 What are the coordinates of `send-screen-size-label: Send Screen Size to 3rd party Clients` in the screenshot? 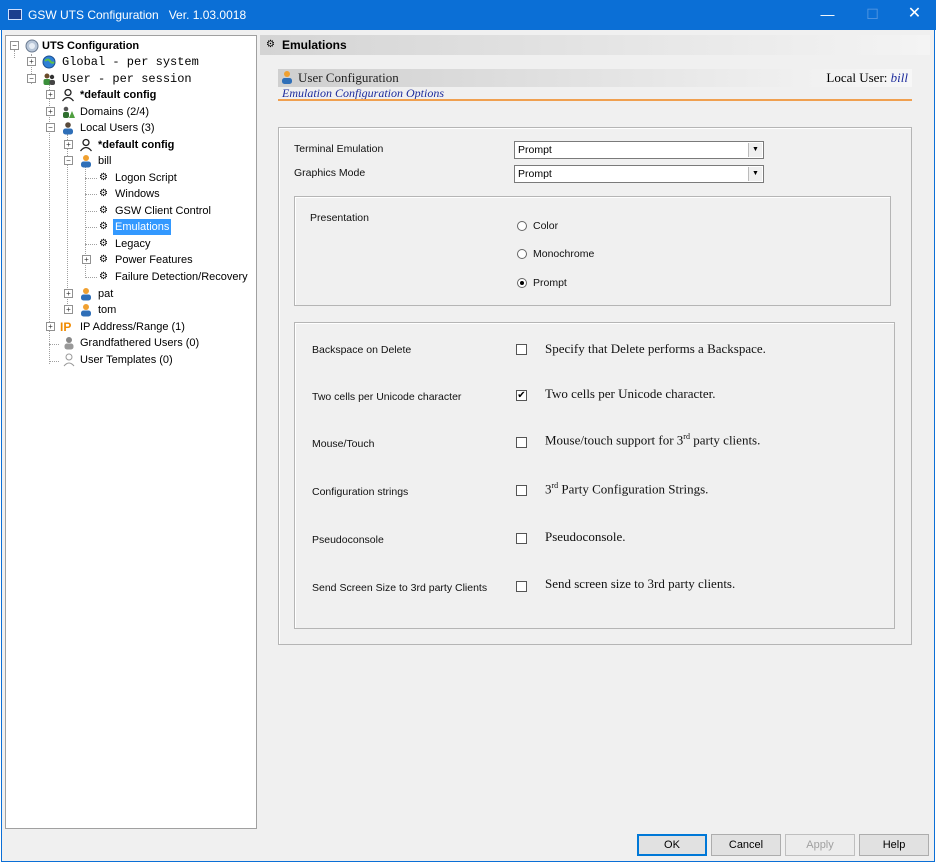 It's located at (400, 588).